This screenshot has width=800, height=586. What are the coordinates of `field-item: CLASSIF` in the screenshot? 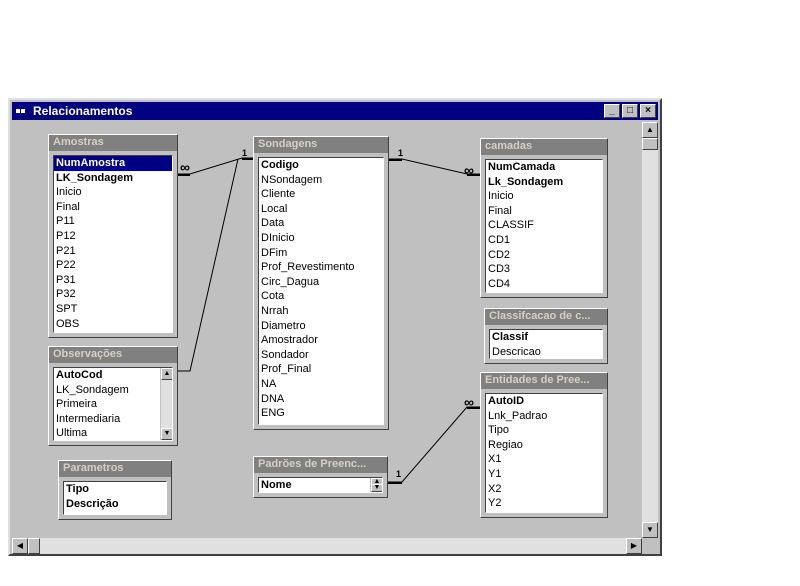 It's located at (544, 225).